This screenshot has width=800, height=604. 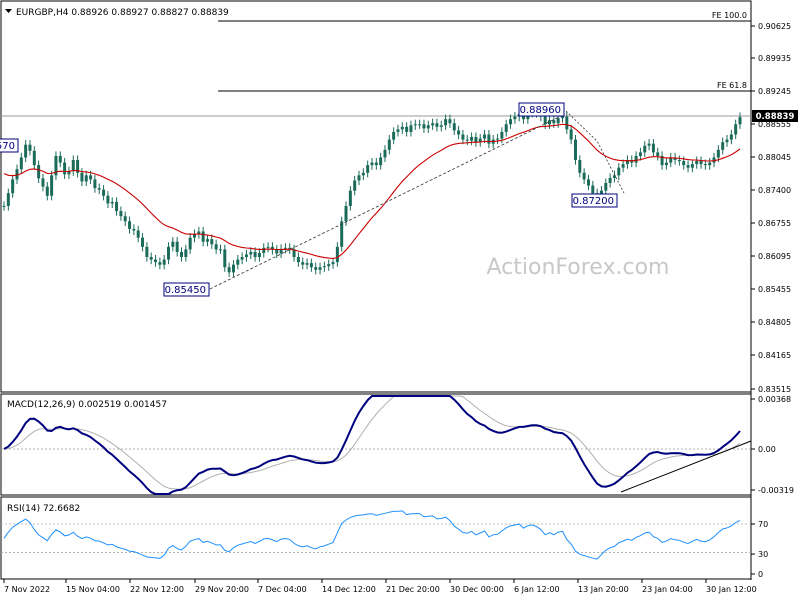 What do you see at coordinates (774, 157) in the screenshot?
I see `y-tick-label: 0.88045` at bounding box center [774, 157].